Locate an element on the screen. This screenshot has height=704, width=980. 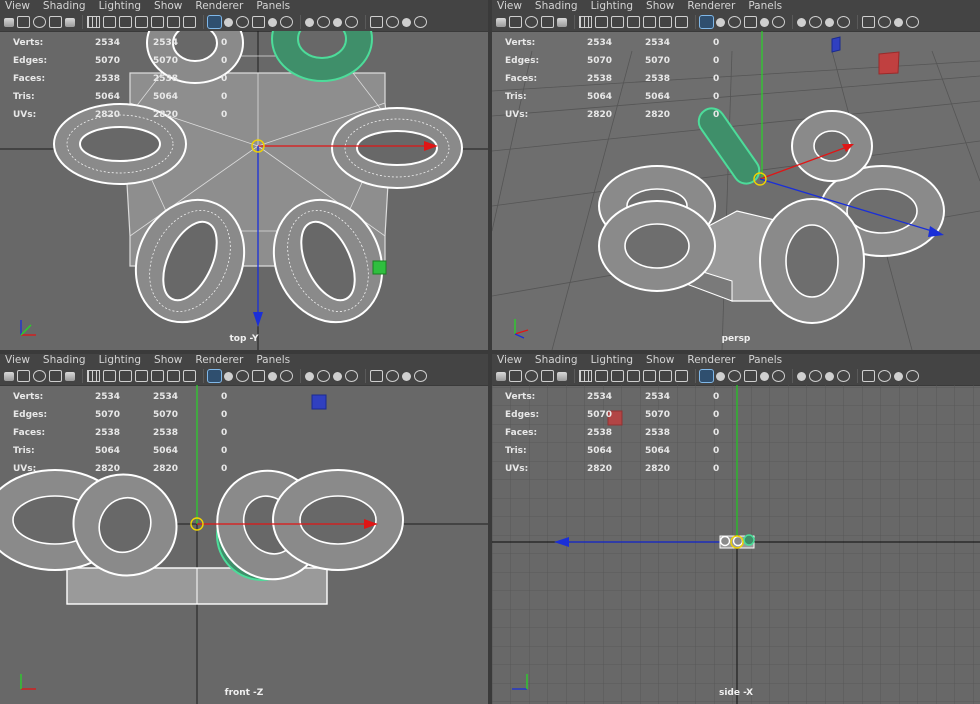
menu-shading: Shading is located at coordinates (556, 6).